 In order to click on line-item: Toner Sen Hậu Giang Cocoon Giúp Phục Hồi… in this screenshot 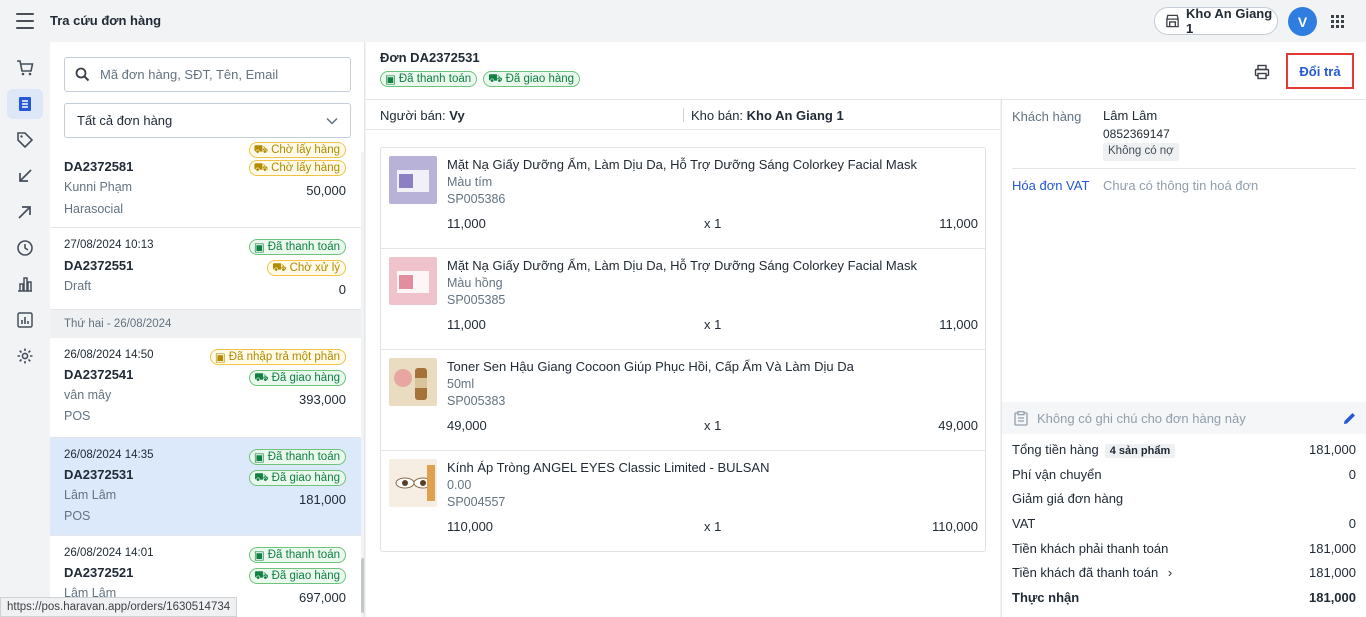, I will do `click(683, 400)`.